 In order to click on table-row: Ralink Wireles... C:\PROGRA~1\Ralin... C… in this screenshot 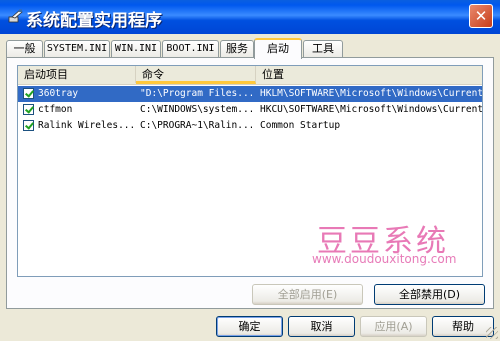, I will do `click(250, 126)`.